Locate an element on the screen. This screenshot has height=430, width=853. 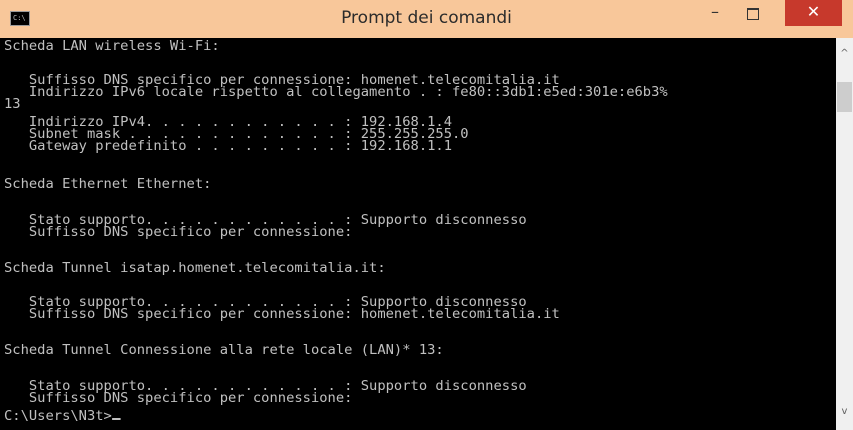
console-line: 13 is located at coordinates (12, 104).